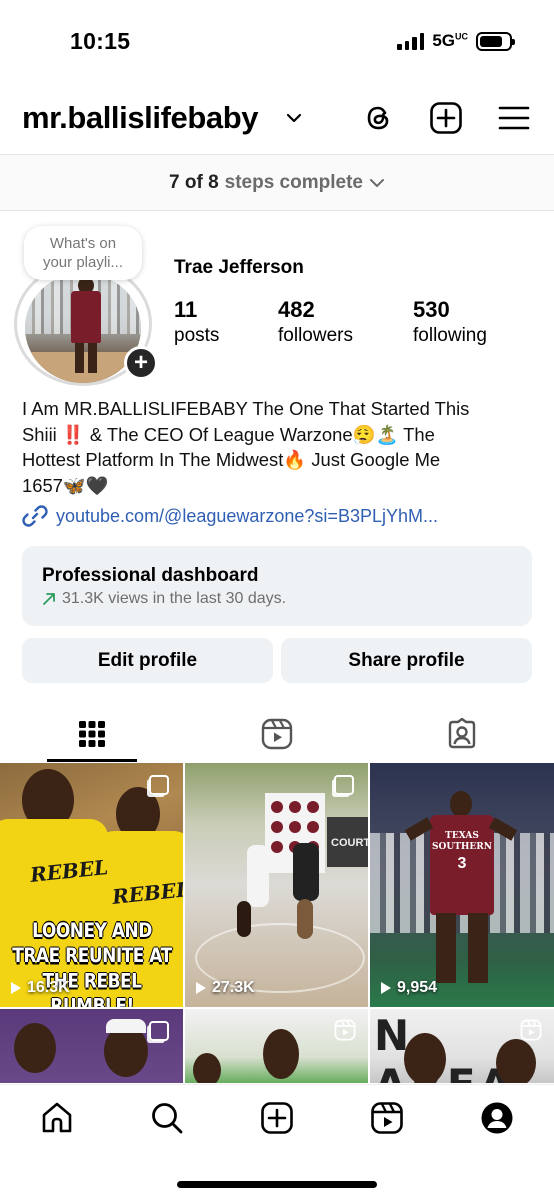 The height and width of the screenshot is (1200, 554). Describe the element at coordinates (65, 485) in the screenshot. I see `bio-line: 1657🦋🖤` at that location.